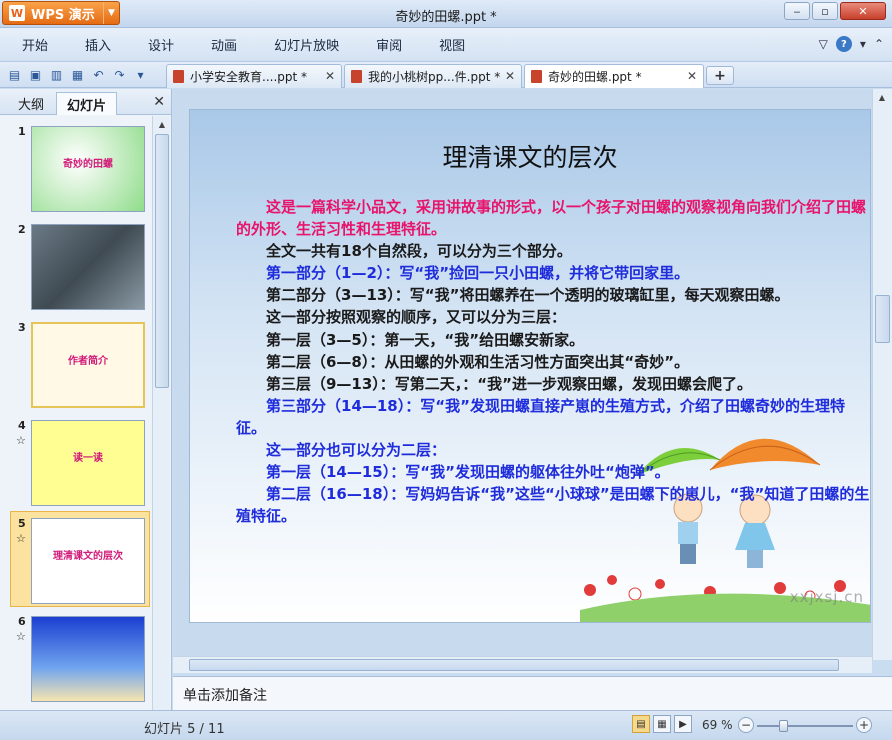 This screenshot has height=740, width=892. I want to click on open-folder-icon: ▤, so click(14, 74).